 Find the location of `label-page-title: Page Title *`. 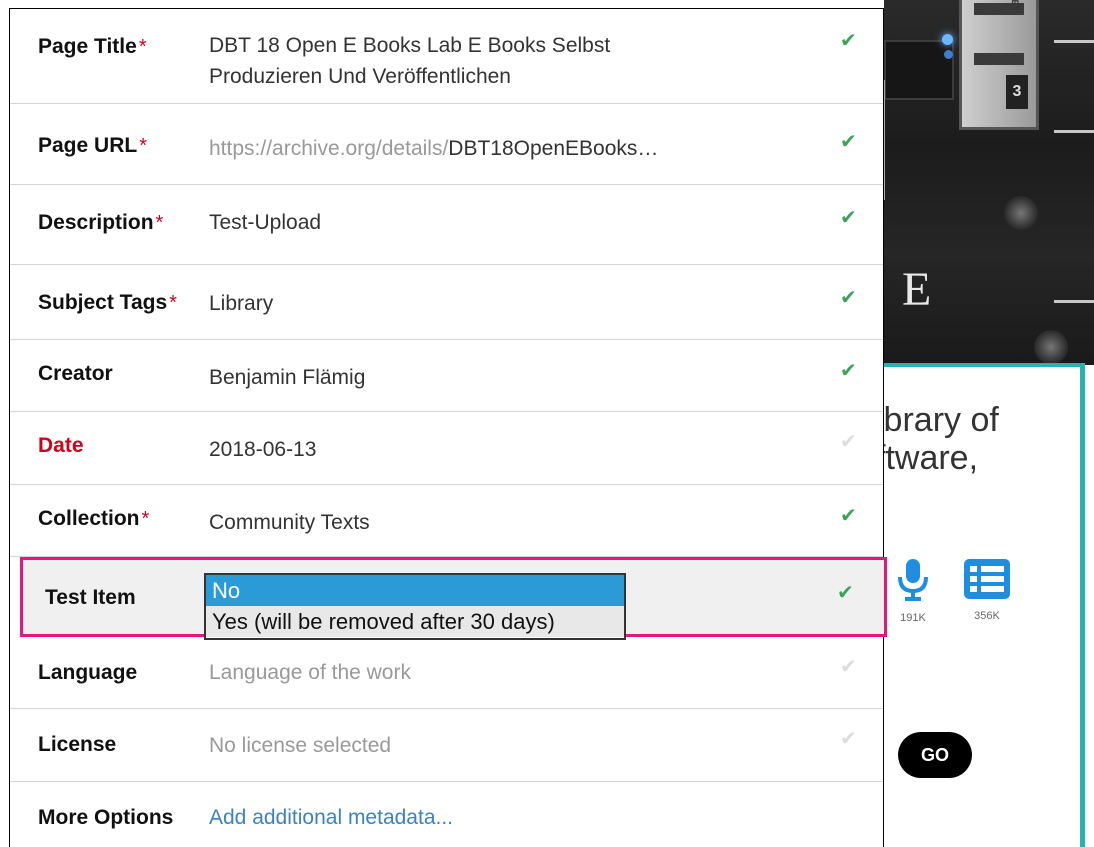

label-page-title: Page Title * is located at coordinates (92, 46).